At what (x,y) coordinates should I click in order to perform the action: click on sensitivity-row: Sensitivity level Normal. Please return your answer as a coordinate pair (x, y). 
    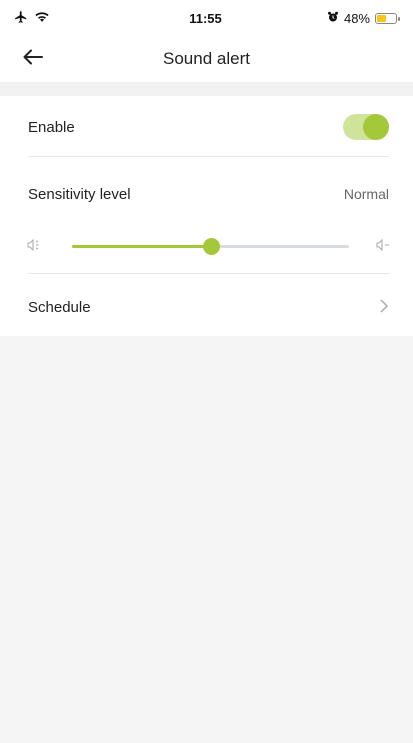
    Looking at the image, I should click on (208, 194).